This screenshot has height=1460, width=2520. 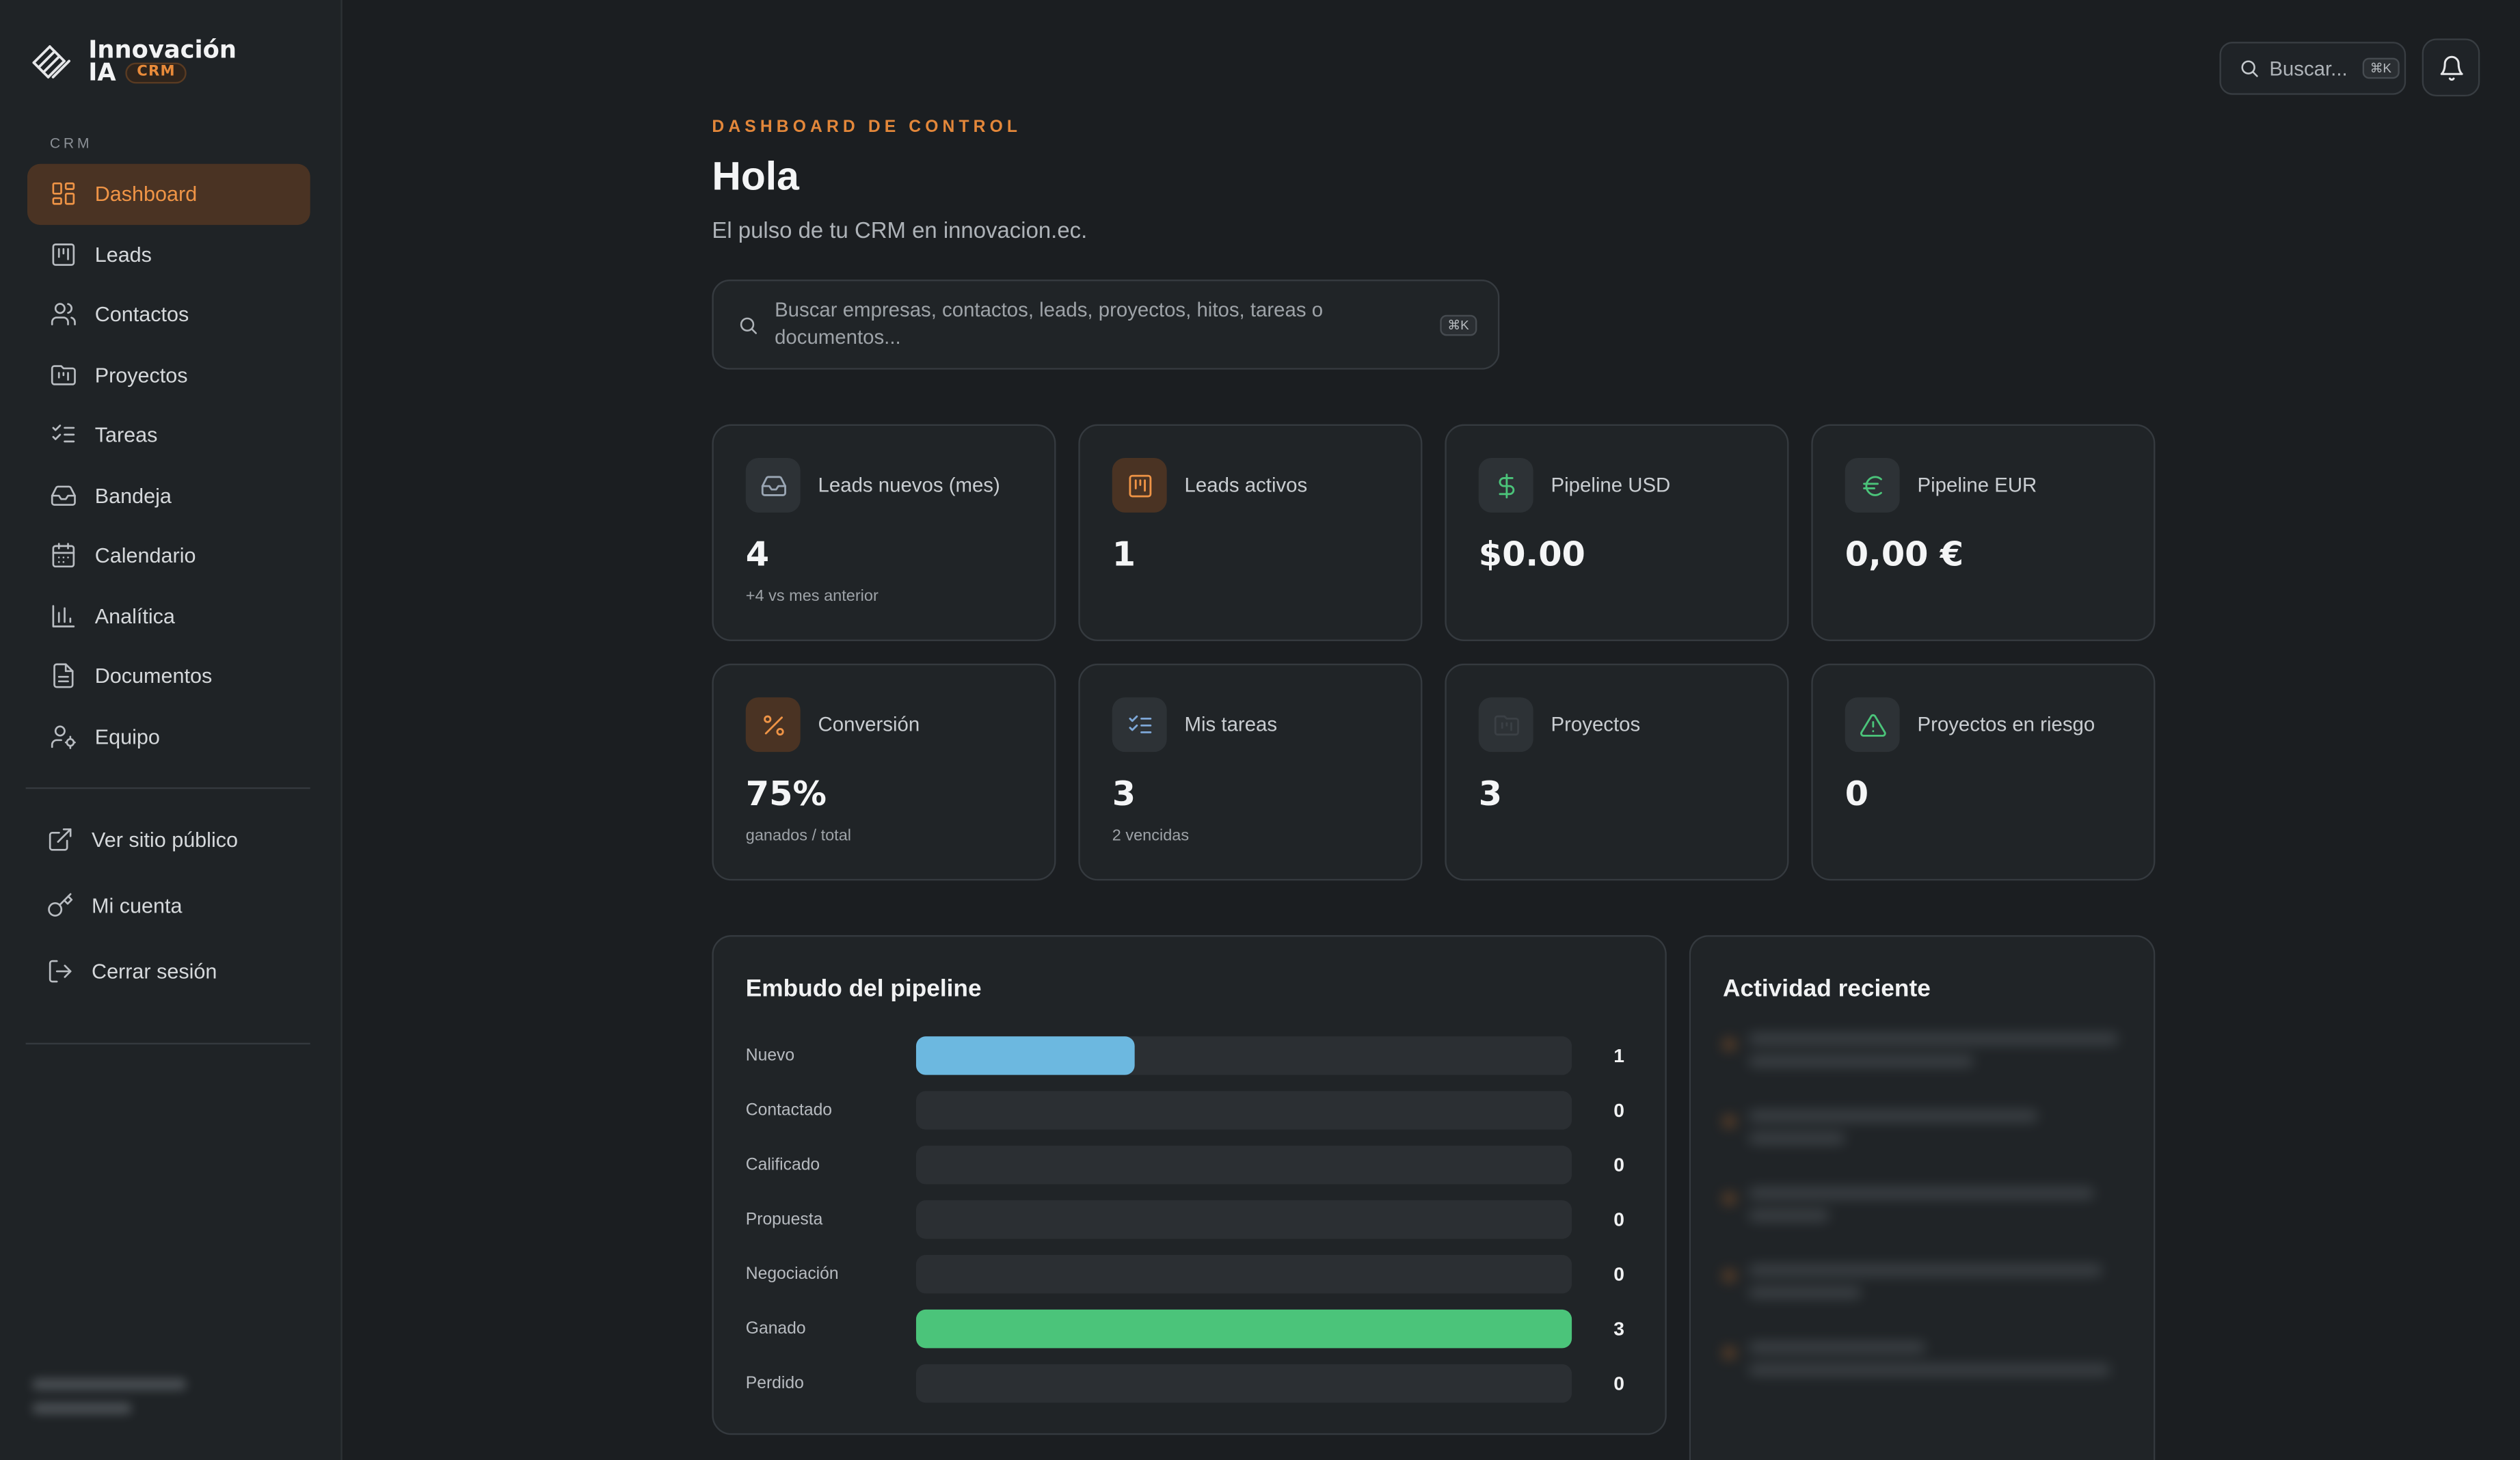 What do you see at coordinates (60, 905) in the screenshot?
I see `key-icon` at bounding box center [60, 905].